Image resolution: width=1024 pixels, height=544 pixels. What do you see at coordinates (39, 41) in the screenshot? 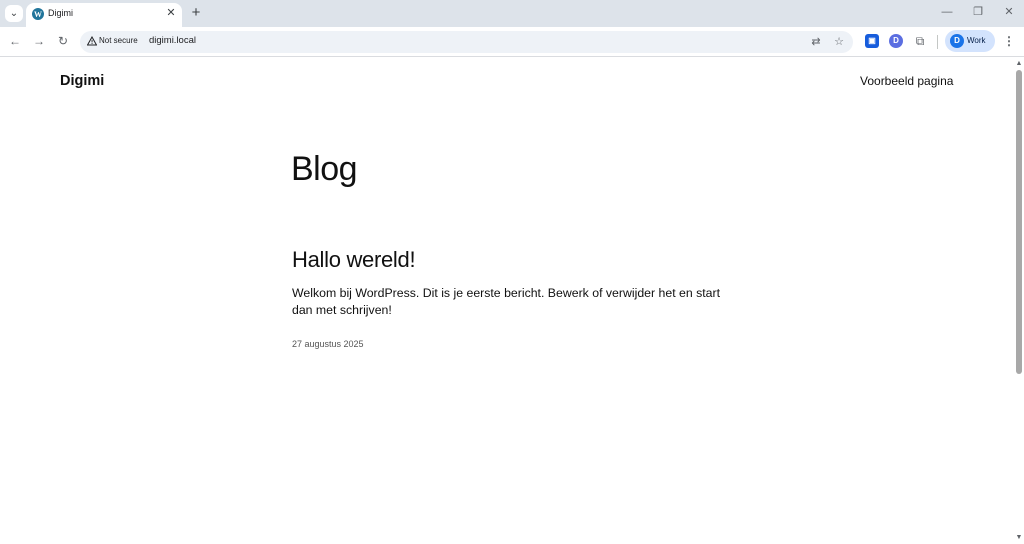
I see `forward-icon: →` at bounding box center [39, 41].